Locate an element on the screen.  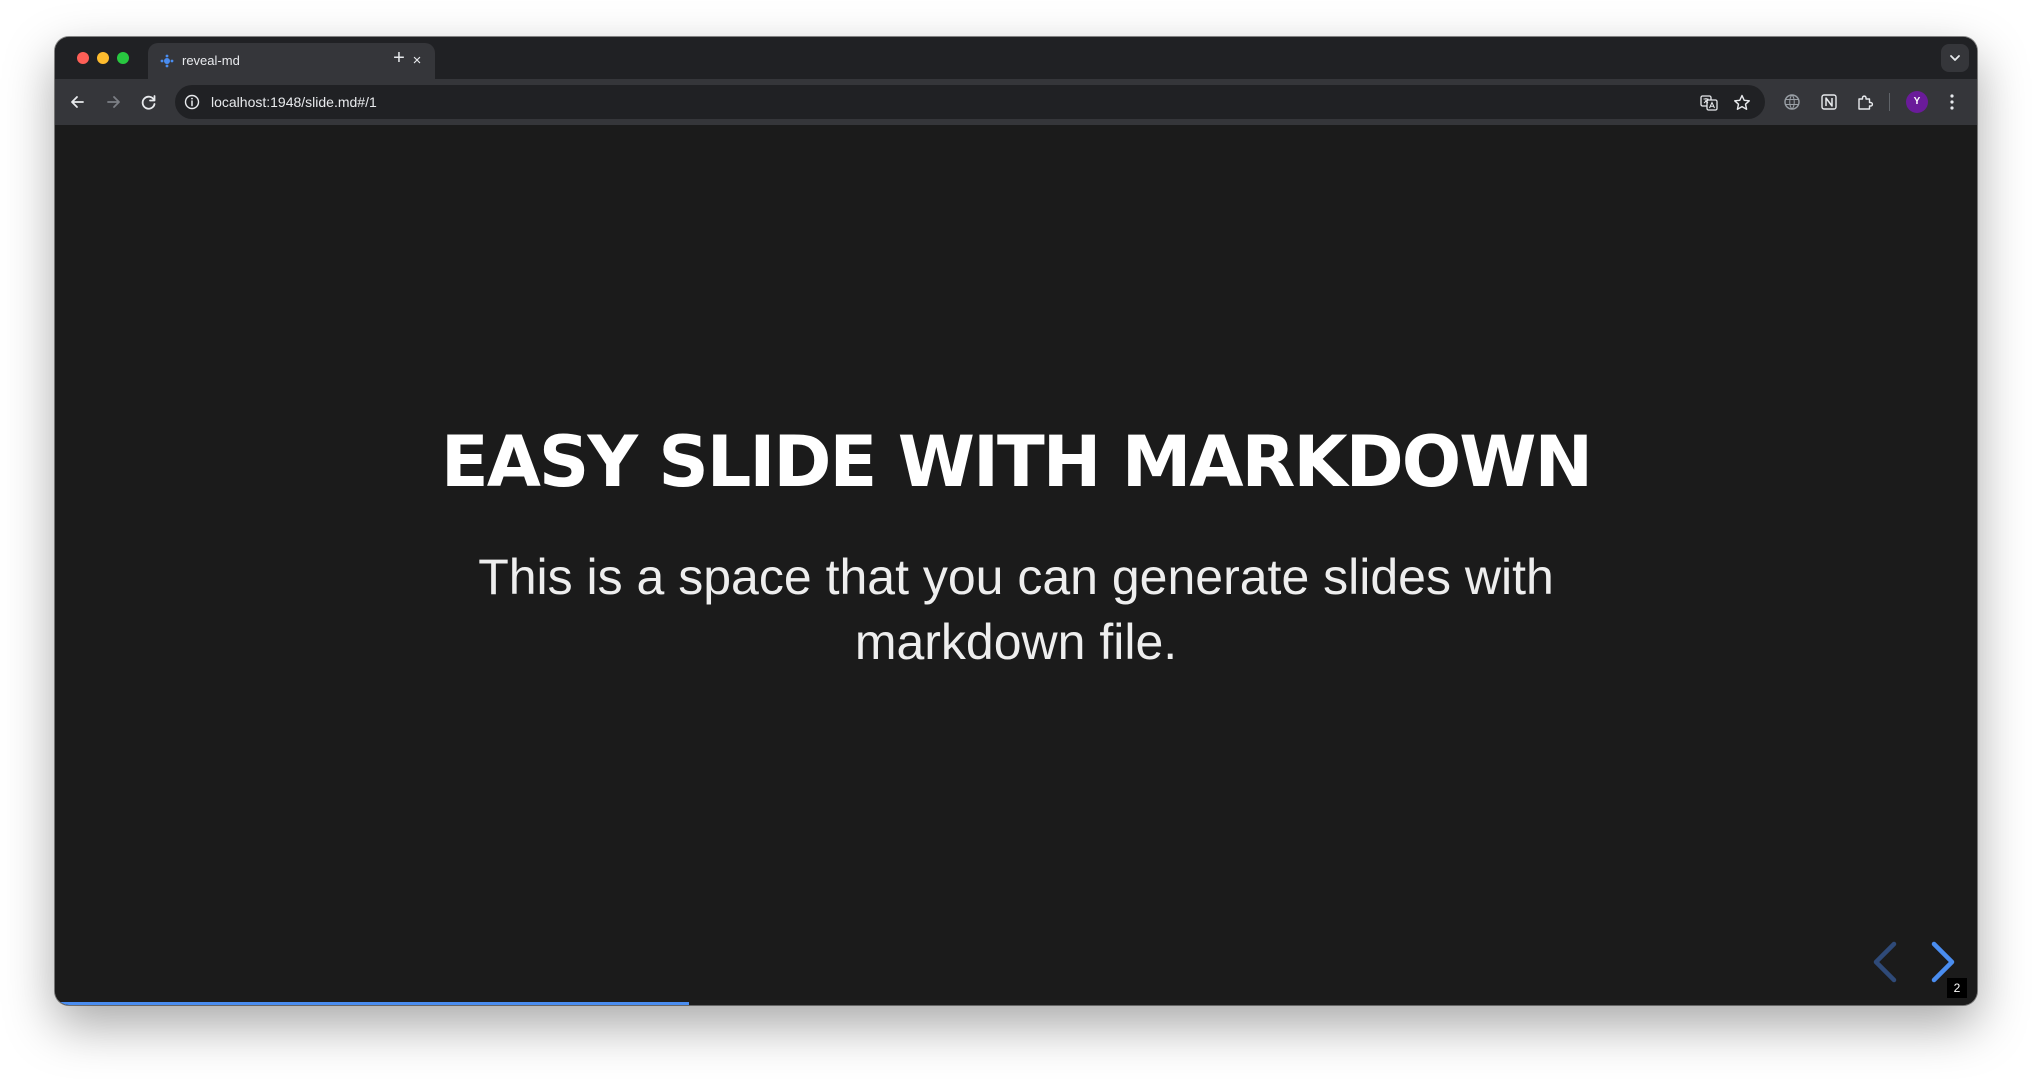
extensions-puzzle-icon is located at coordinates (1865, 102).